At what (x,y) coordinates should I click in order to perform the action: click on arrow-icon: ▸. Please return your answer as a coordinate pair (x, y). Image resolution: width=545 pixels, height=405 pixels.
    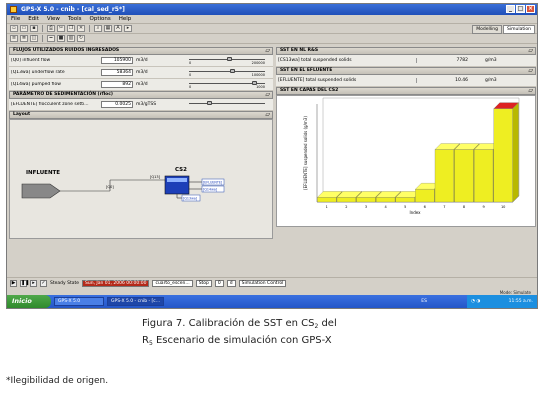
    Looking at the image, I should click on (128, 28).